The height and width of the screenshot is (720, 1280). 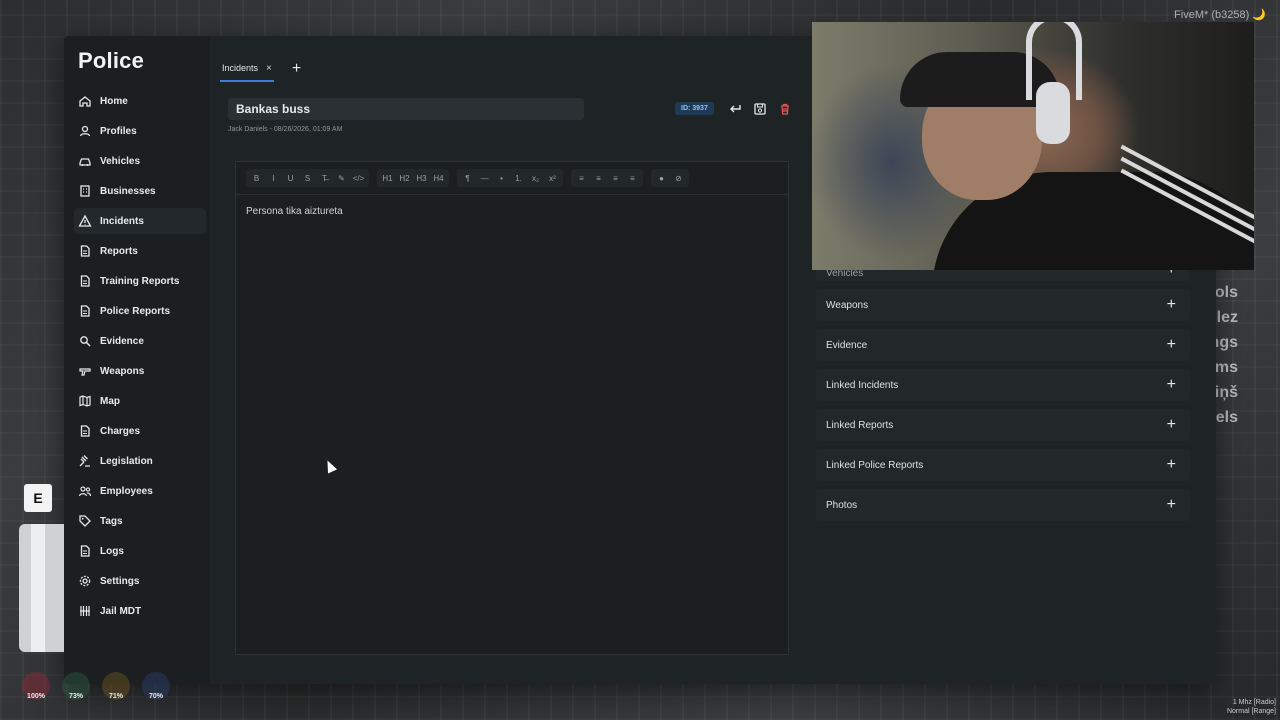 I want to click on toolbar-button: B, so click(x=256, y=178).